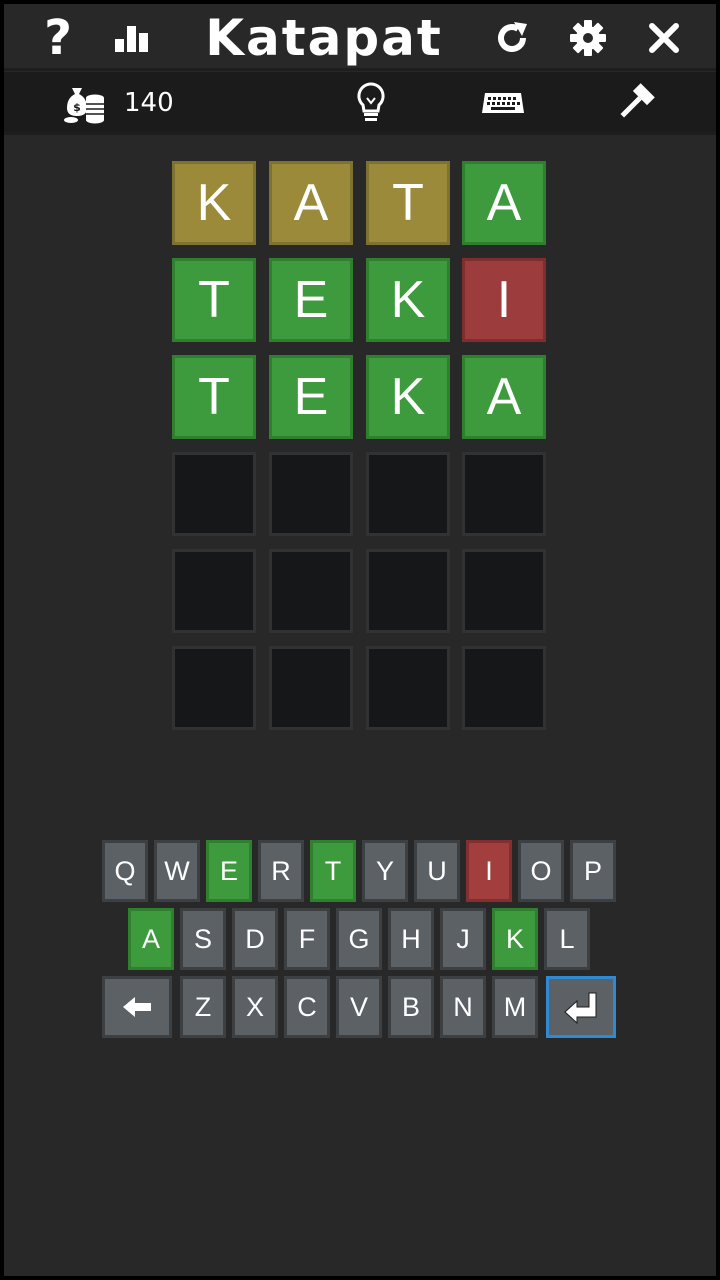  I want to click on key-g: G, so click(359, 939).